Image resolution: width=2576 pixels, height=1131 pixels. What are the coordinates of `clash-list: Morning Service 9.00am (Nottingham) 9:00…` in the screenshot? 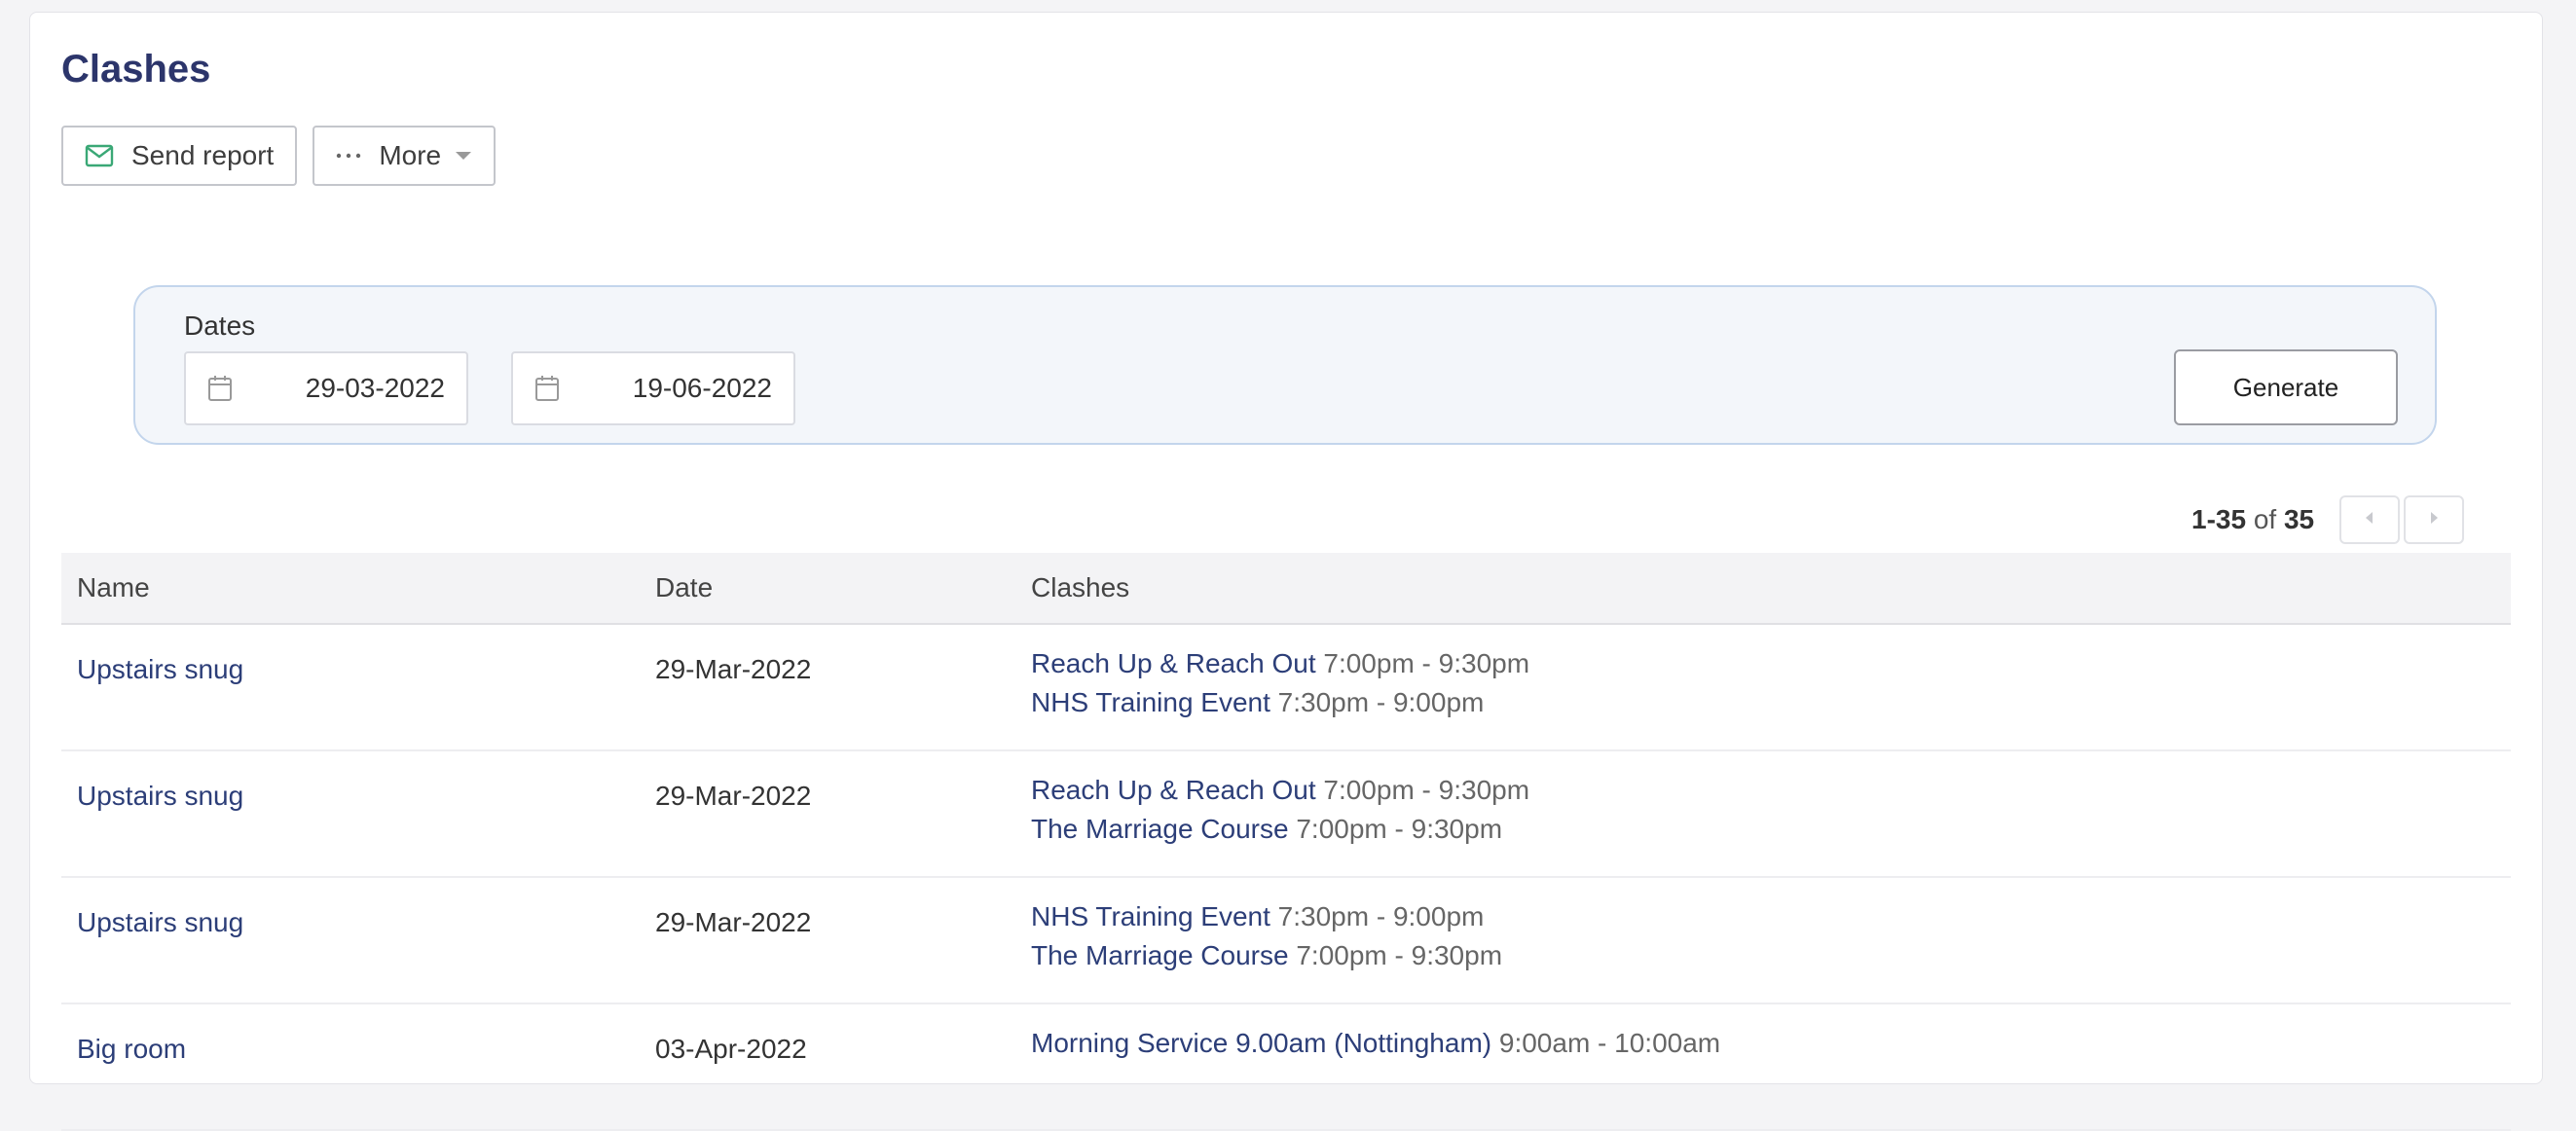 It's located at (1375, 1043).